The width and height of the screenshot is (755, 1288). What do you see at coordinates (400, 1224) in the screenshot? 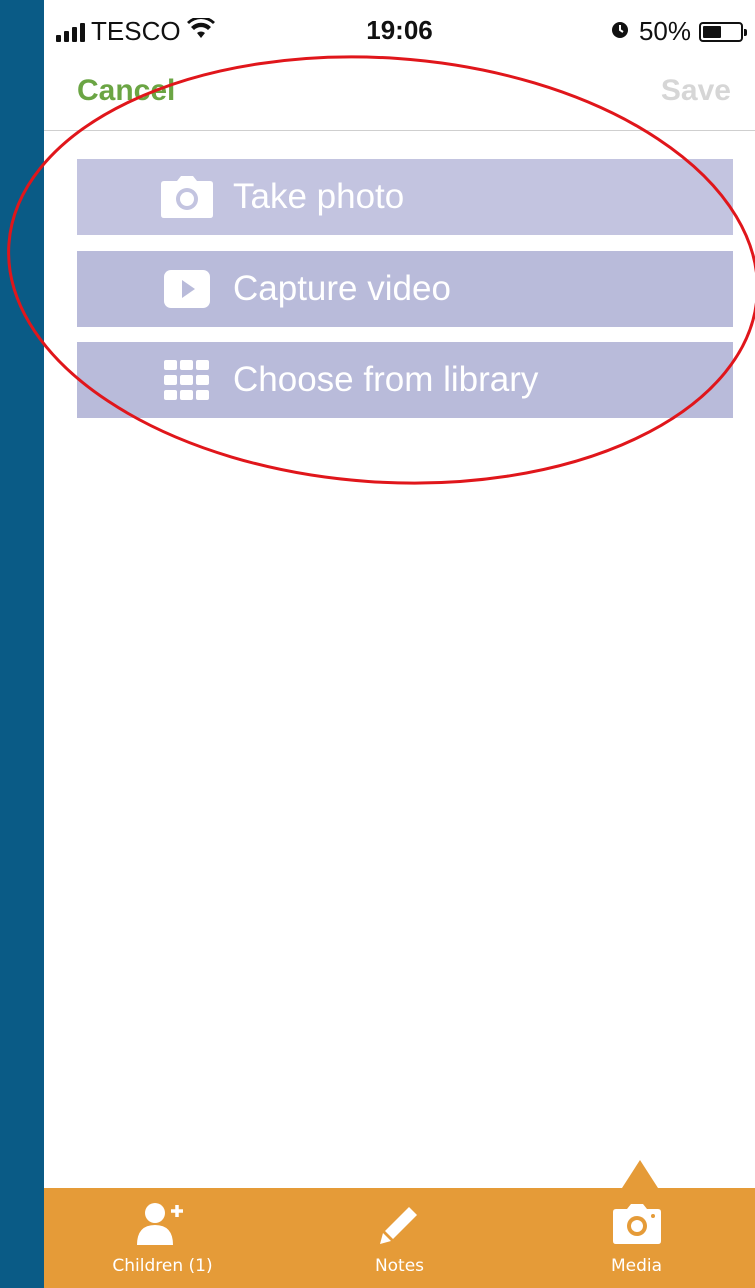
I see `pencil-icon` at bounding box center [400, 1224].